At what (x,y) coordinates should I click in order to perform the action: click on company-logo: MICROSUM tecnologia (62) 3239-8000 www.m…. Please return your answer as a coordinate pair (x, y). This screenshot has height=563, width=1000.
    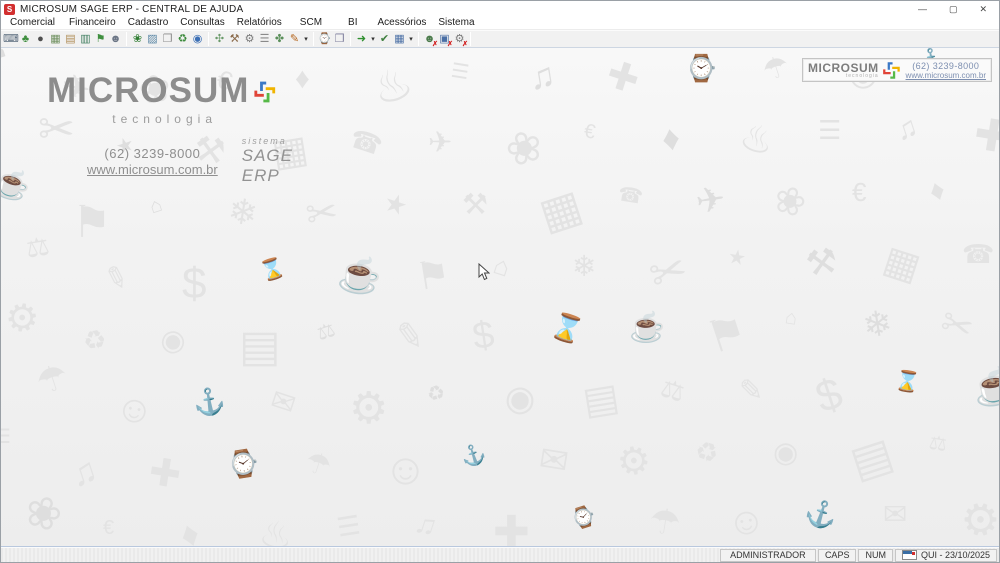
    Looking at the image, I should click on (169, 128).